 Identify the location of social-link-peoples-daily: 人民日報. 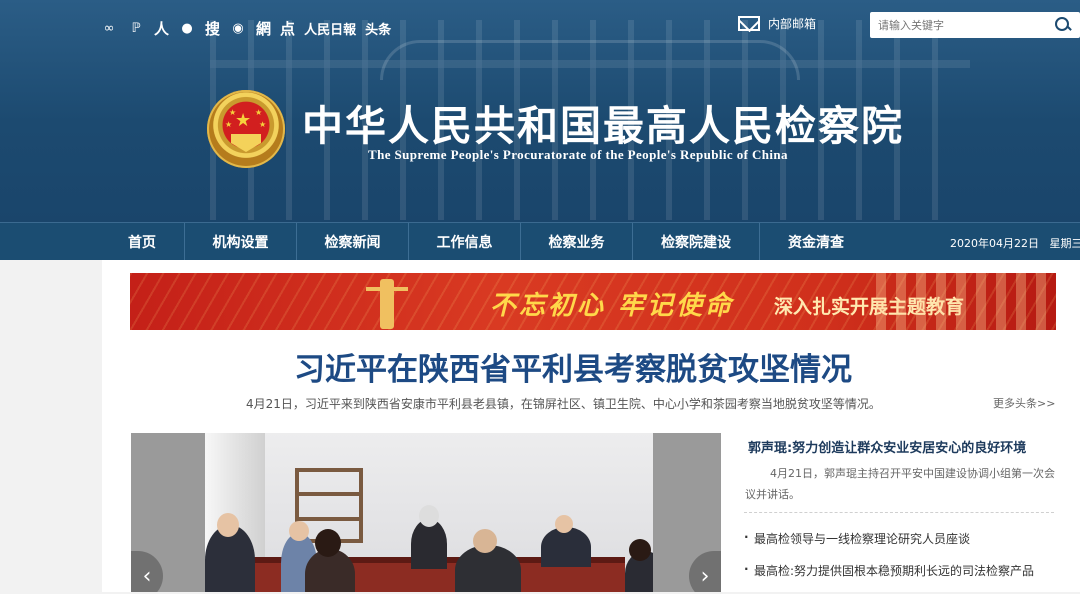
(330, 28).